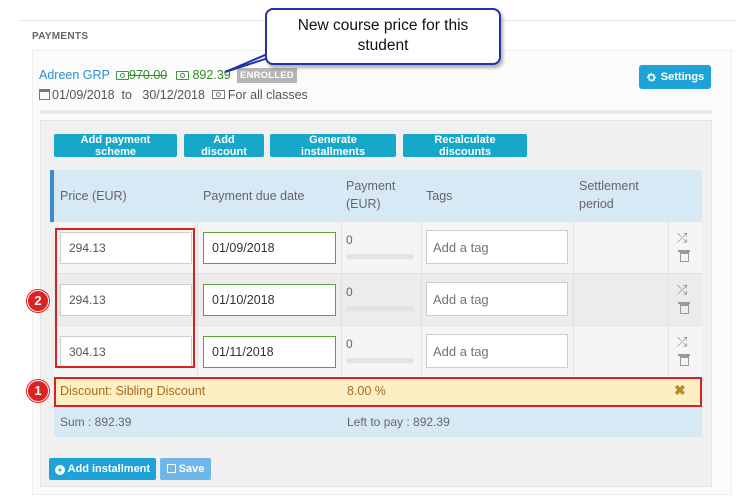 This screenshot has width=755, height=499. I want to click on annotation-marker-2: 2, so click(38, 301).